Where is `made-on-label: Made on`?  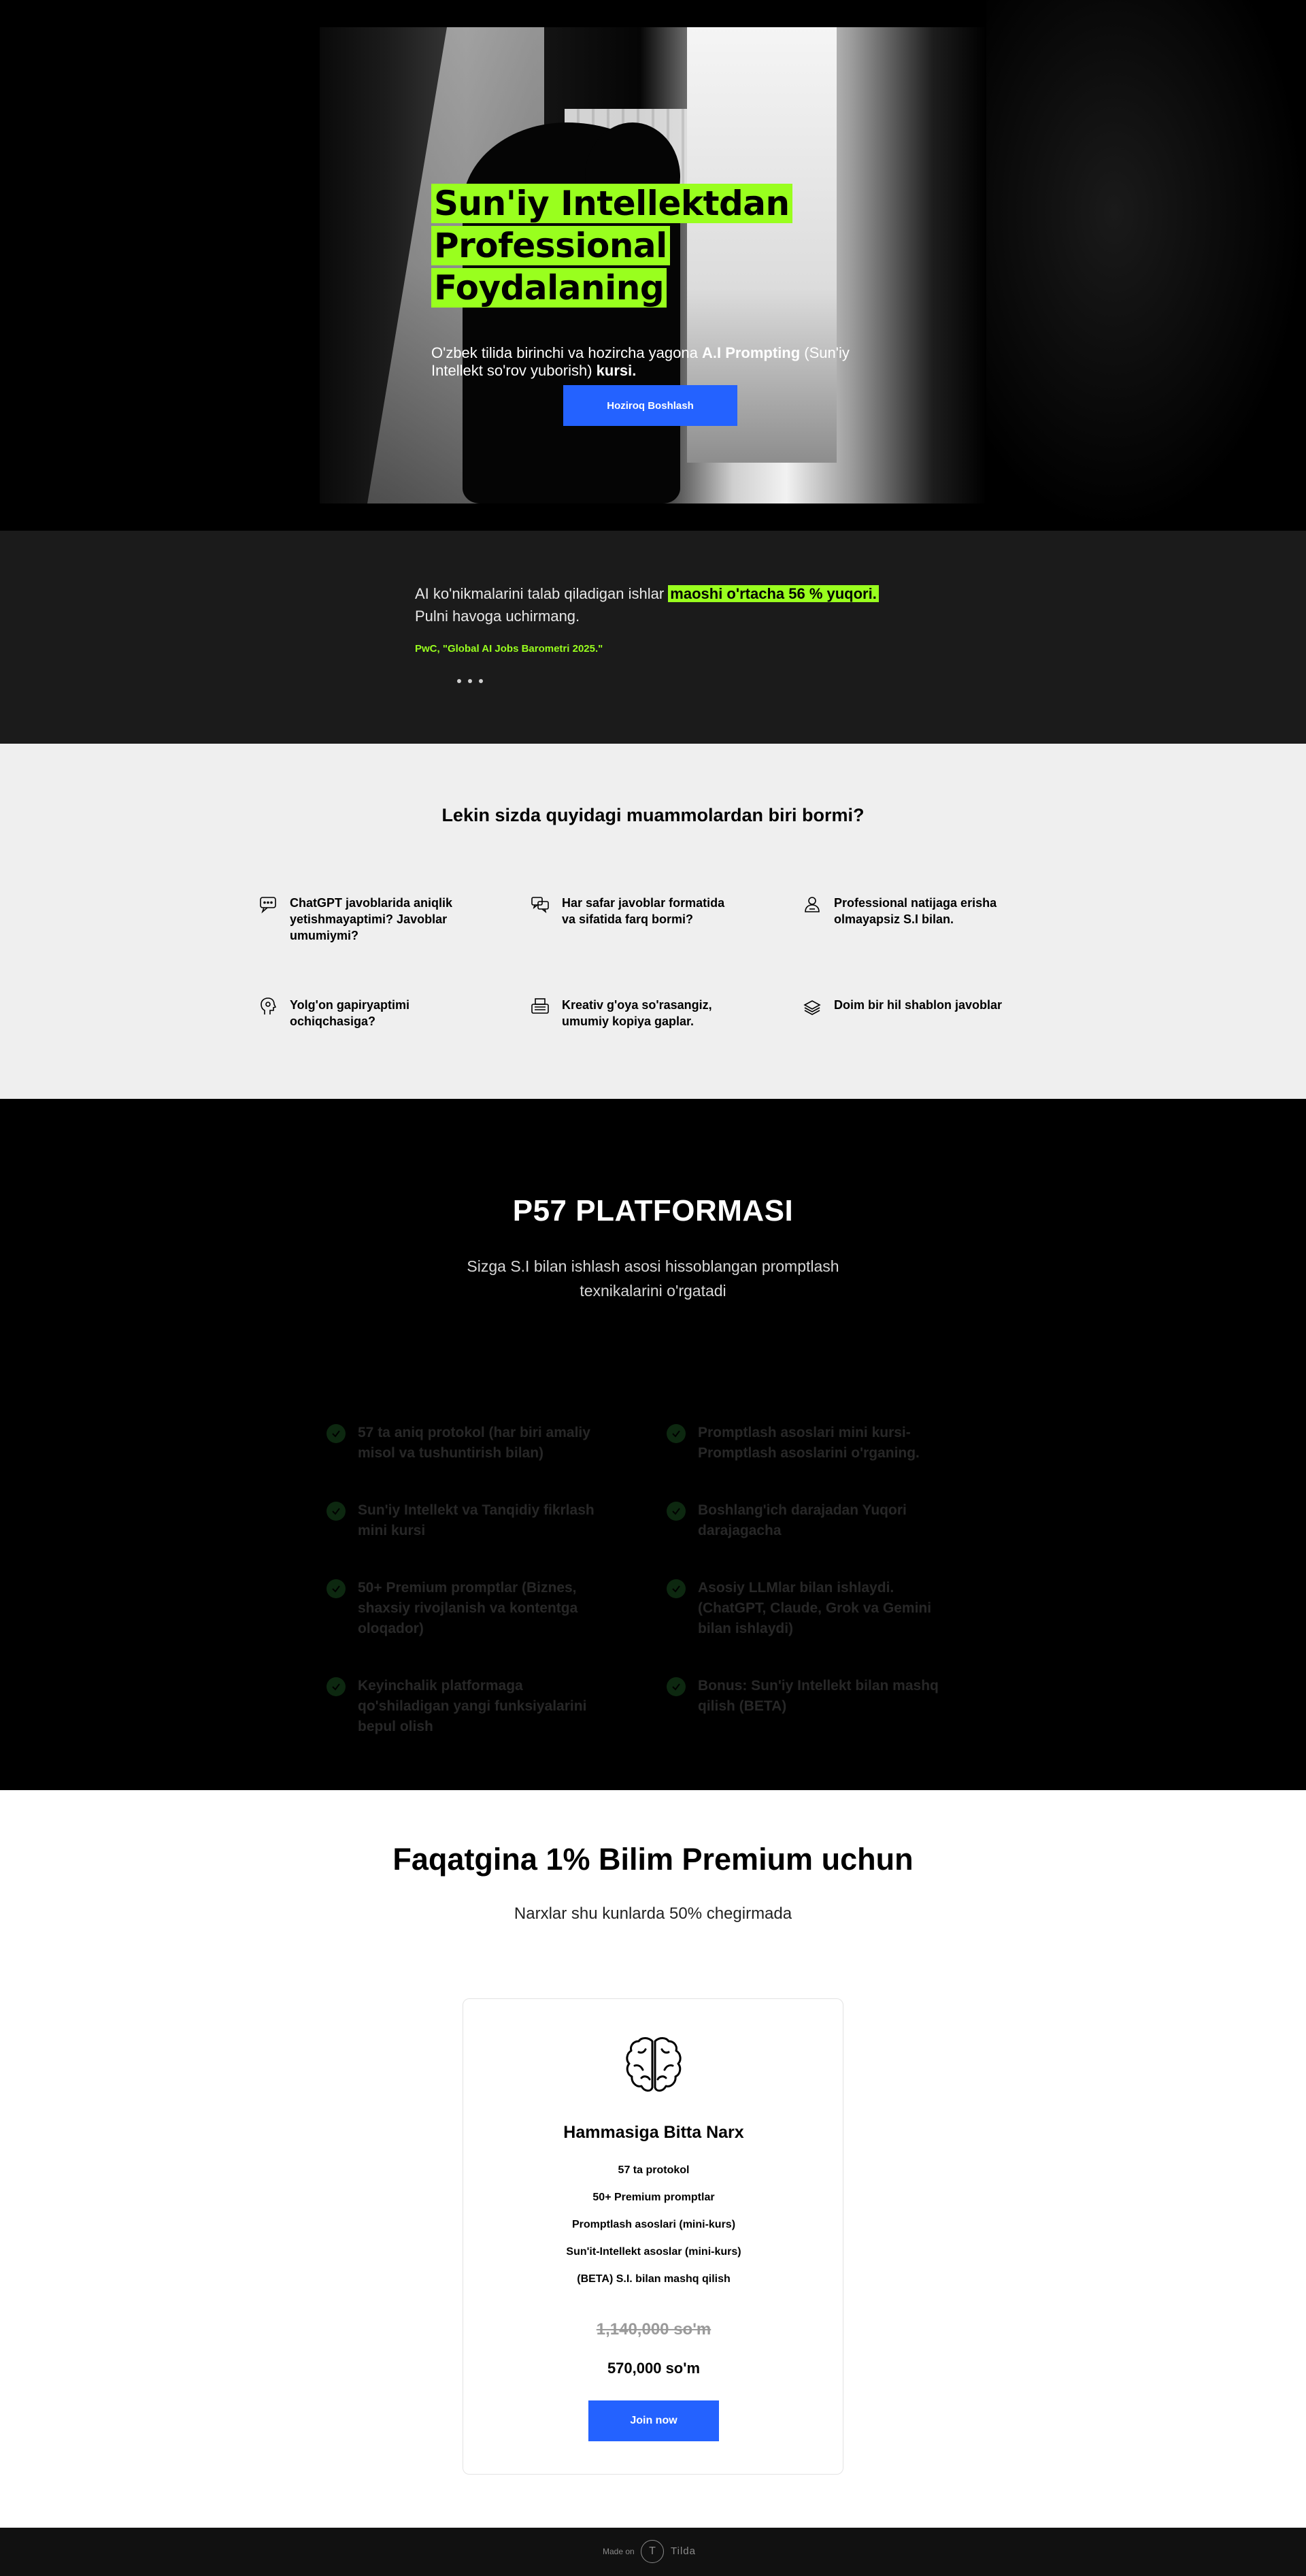 made-on-label: Made on is located at coordinates (619, 2552).